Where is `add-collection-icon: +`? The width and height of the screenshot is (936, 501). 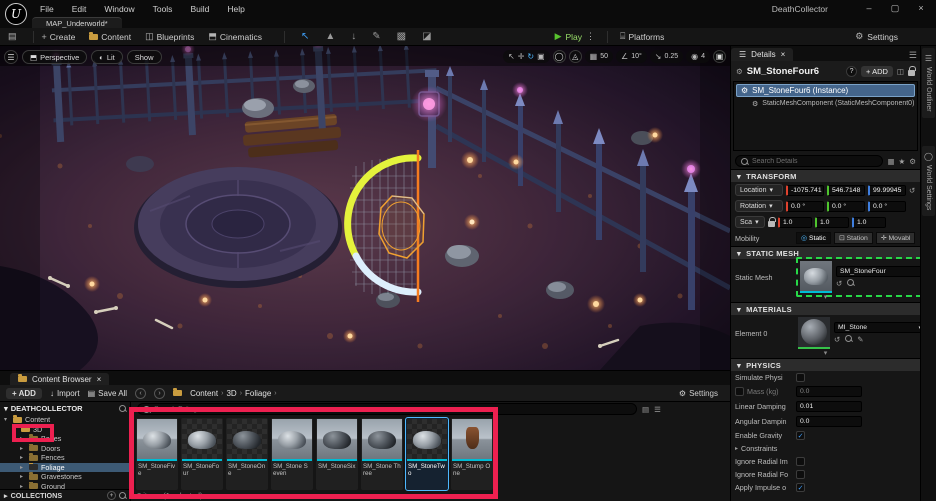 add-collection-icon: + is located at coordinates (111, 495).